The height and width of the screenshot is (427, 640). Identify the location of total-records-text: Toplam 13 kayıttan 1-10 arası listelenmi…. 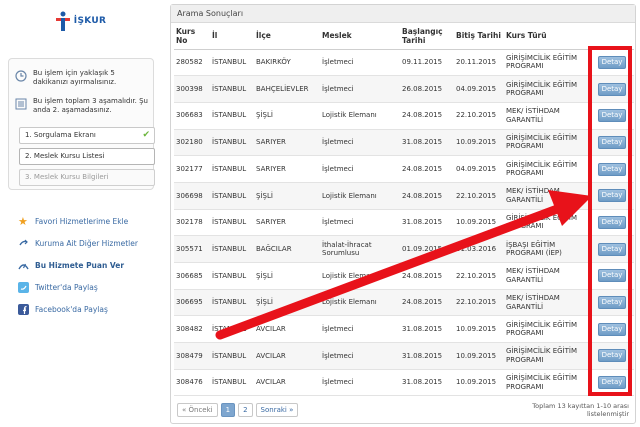
(580, 410).